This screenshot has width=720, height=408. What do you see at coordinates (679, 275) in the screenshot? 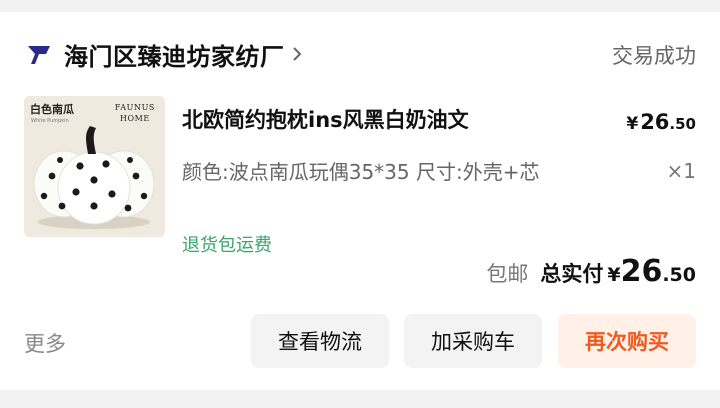
I see `total-dec: .50` at bounding box center [679, 275].